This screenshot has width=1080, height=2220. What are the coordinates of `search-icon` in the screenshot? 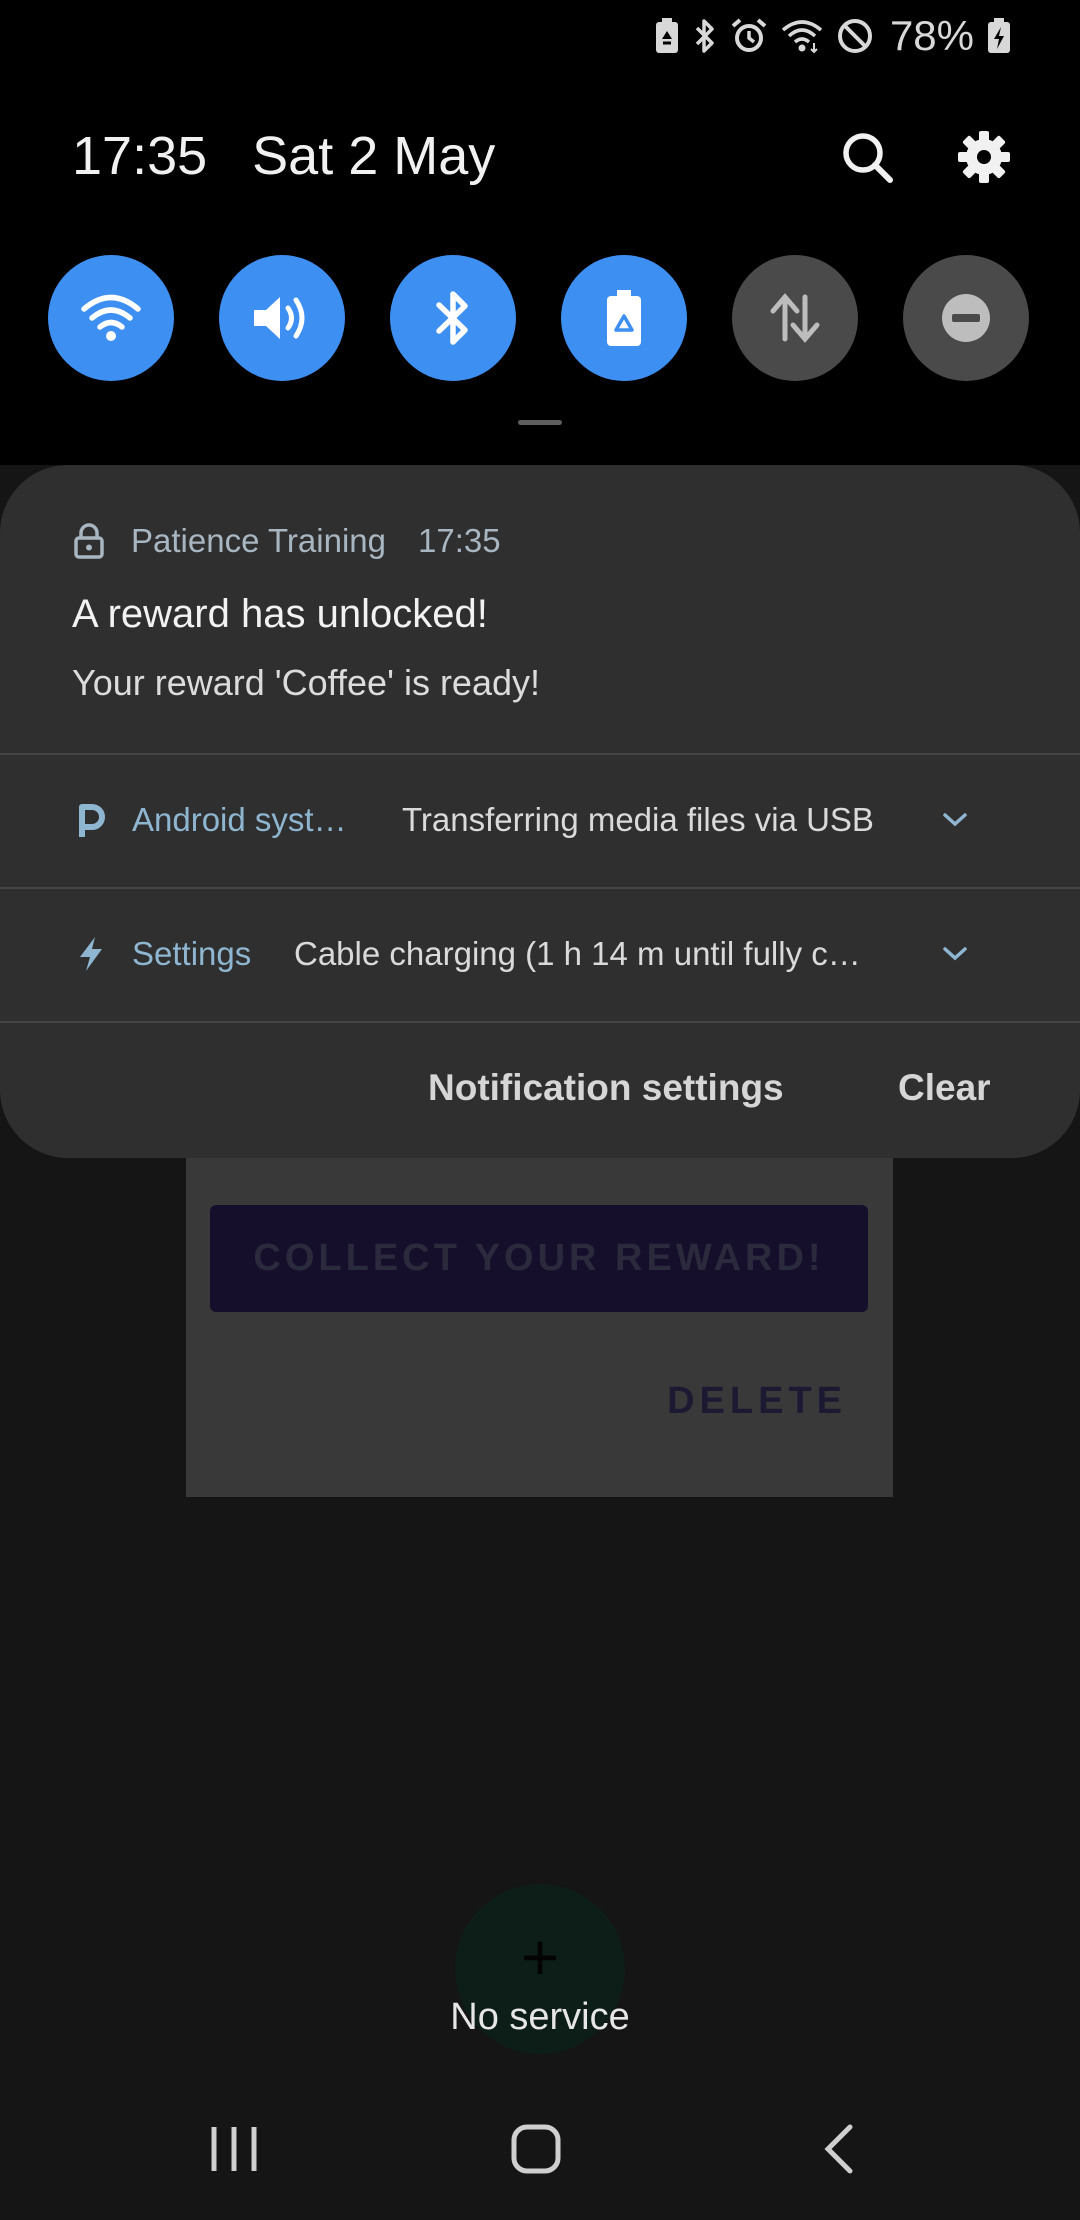 It's located at (868, 158).